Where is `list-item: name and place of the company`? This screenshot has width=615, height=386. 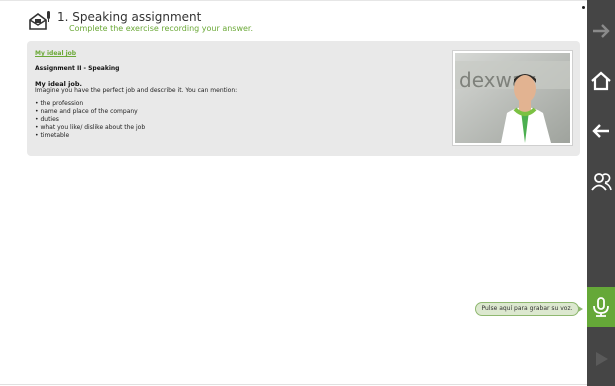
list-item: name and place of the company is located at coordinates (90, 112).